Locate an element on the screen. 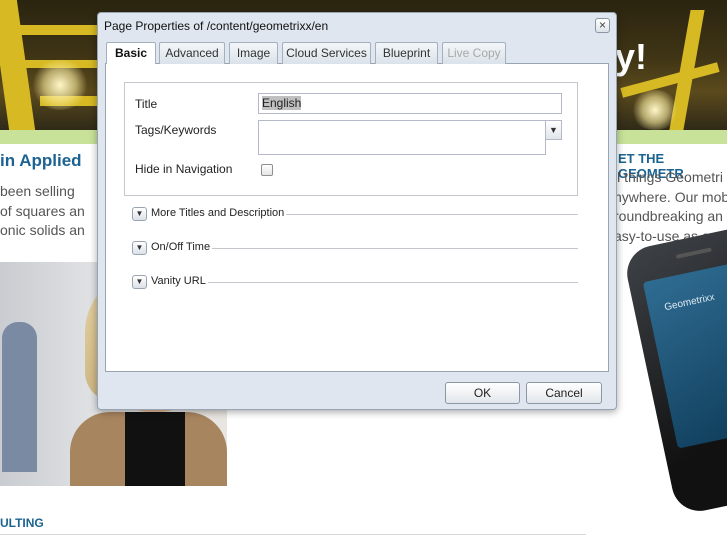 The width and height of the screenshot is (727, 537). phone-speaker is located at coordinates (693, 253).